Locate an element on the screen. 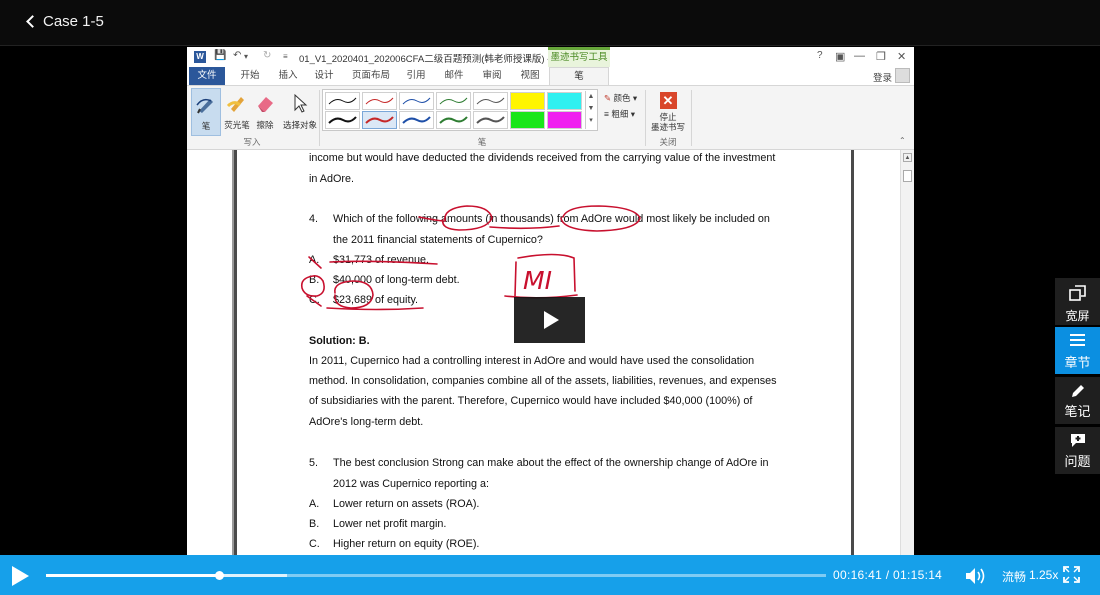  question-number: 5. is located at coordinates (314, 463).